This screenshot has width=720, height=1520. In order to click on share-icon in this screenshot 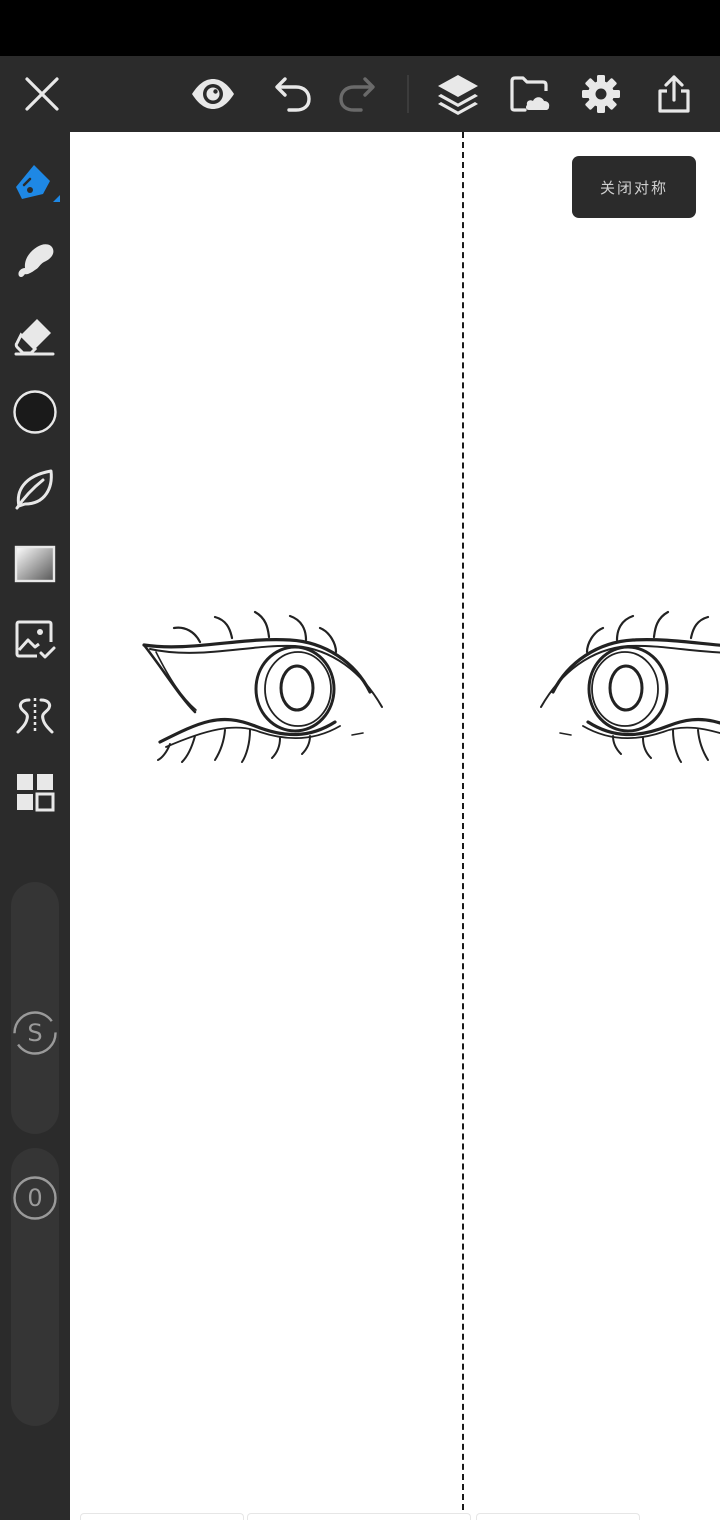, I will do `click(674, 94)`.